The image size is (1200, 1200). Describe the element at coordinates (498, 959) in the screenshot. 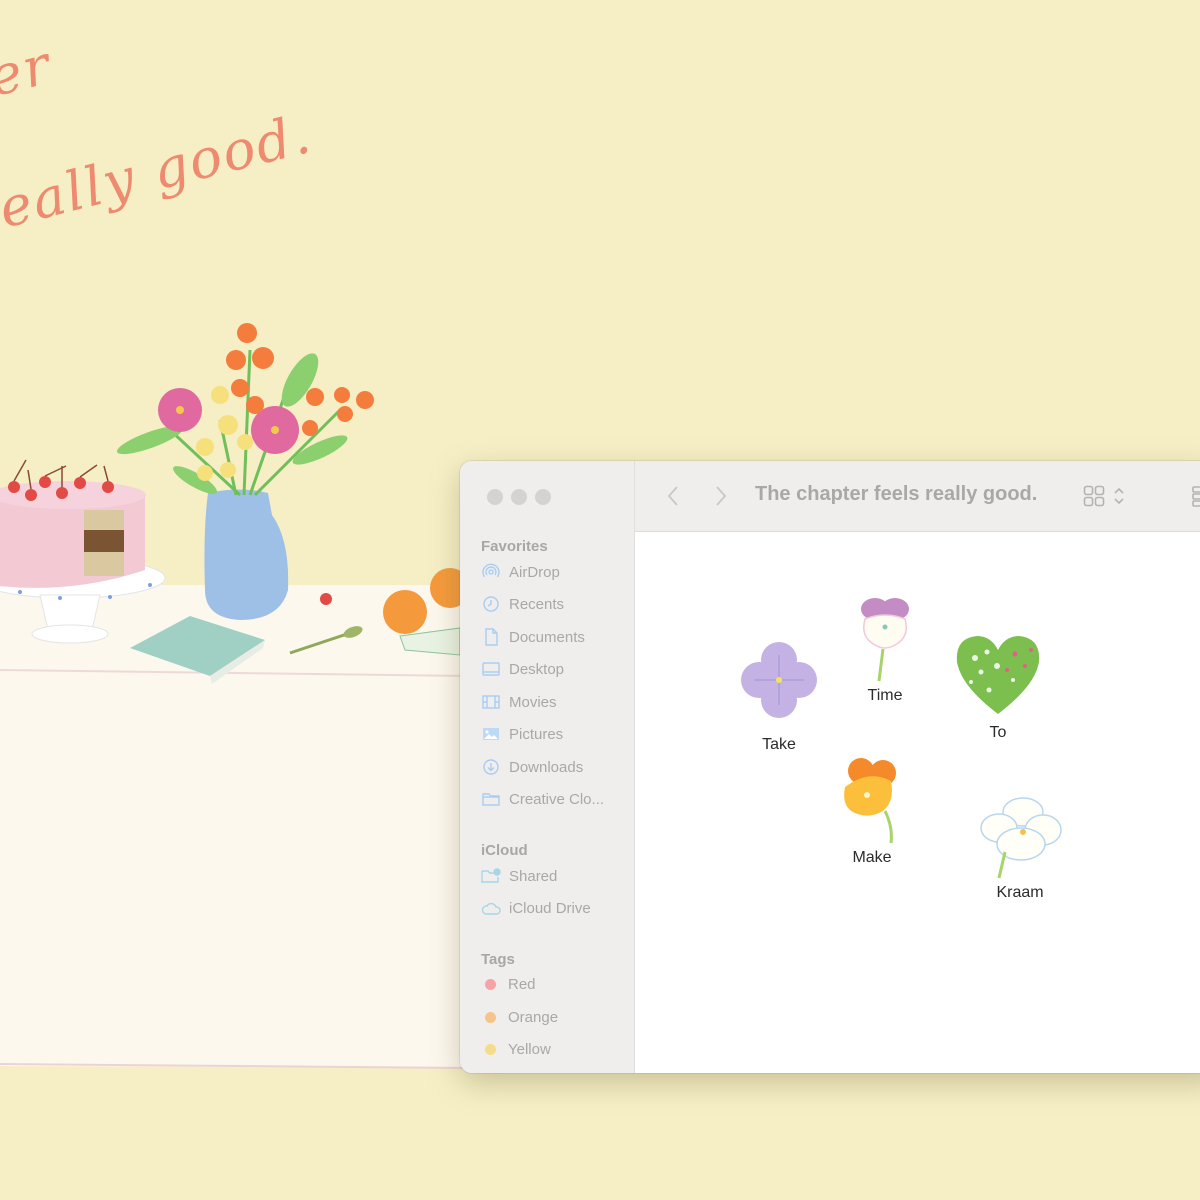

I see `tags-section-title: Tags` at that location.